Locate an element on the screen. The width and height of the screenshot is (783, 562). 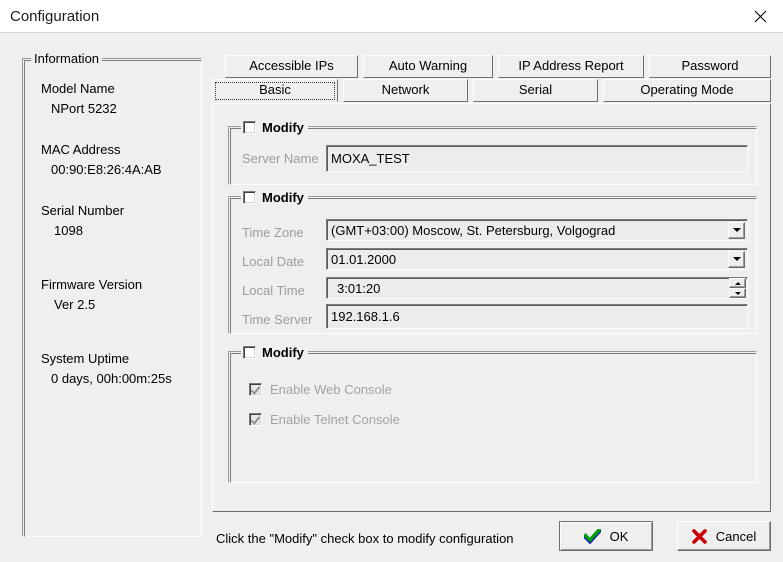
time-server-label: Time Server is located at coordinates (277, 319).